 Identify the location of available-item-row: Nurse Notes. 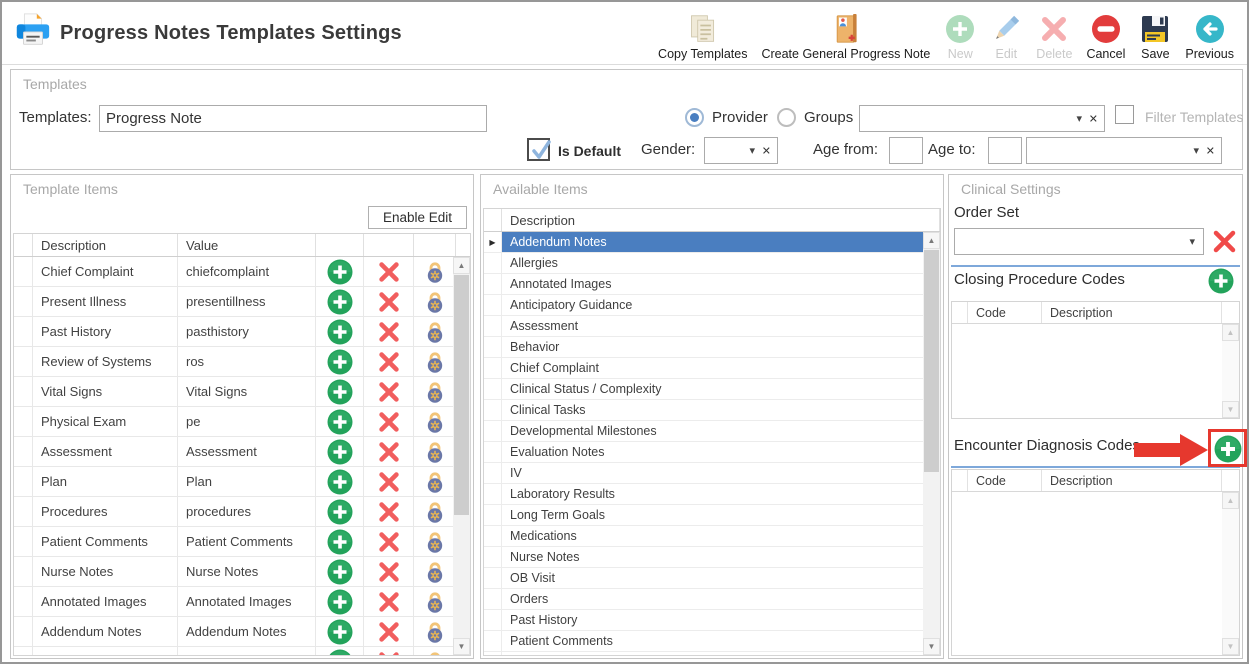
(703, 557).